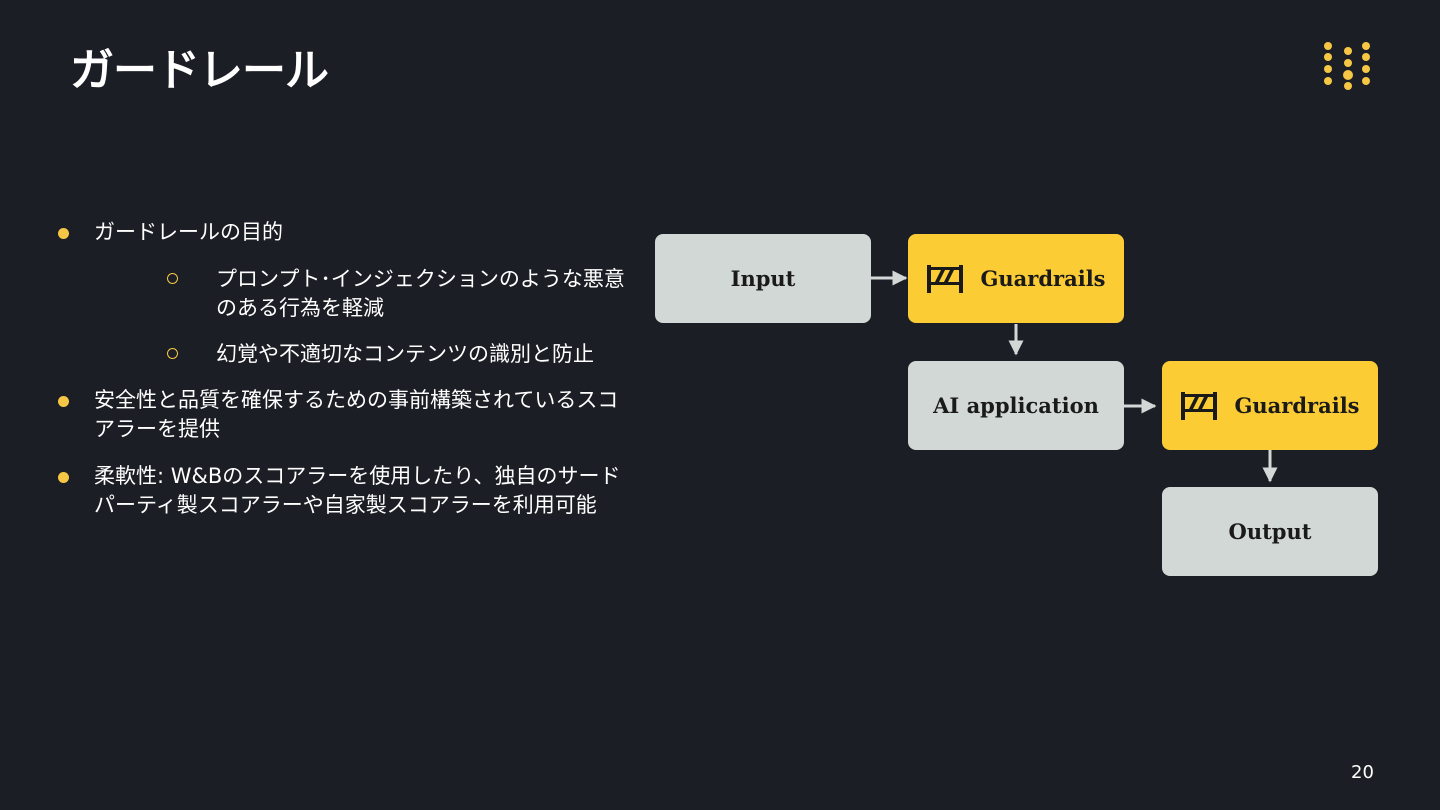 This screenshot has width=1440, height=810. I want to click on page-number: 20, so click(1362, 772).